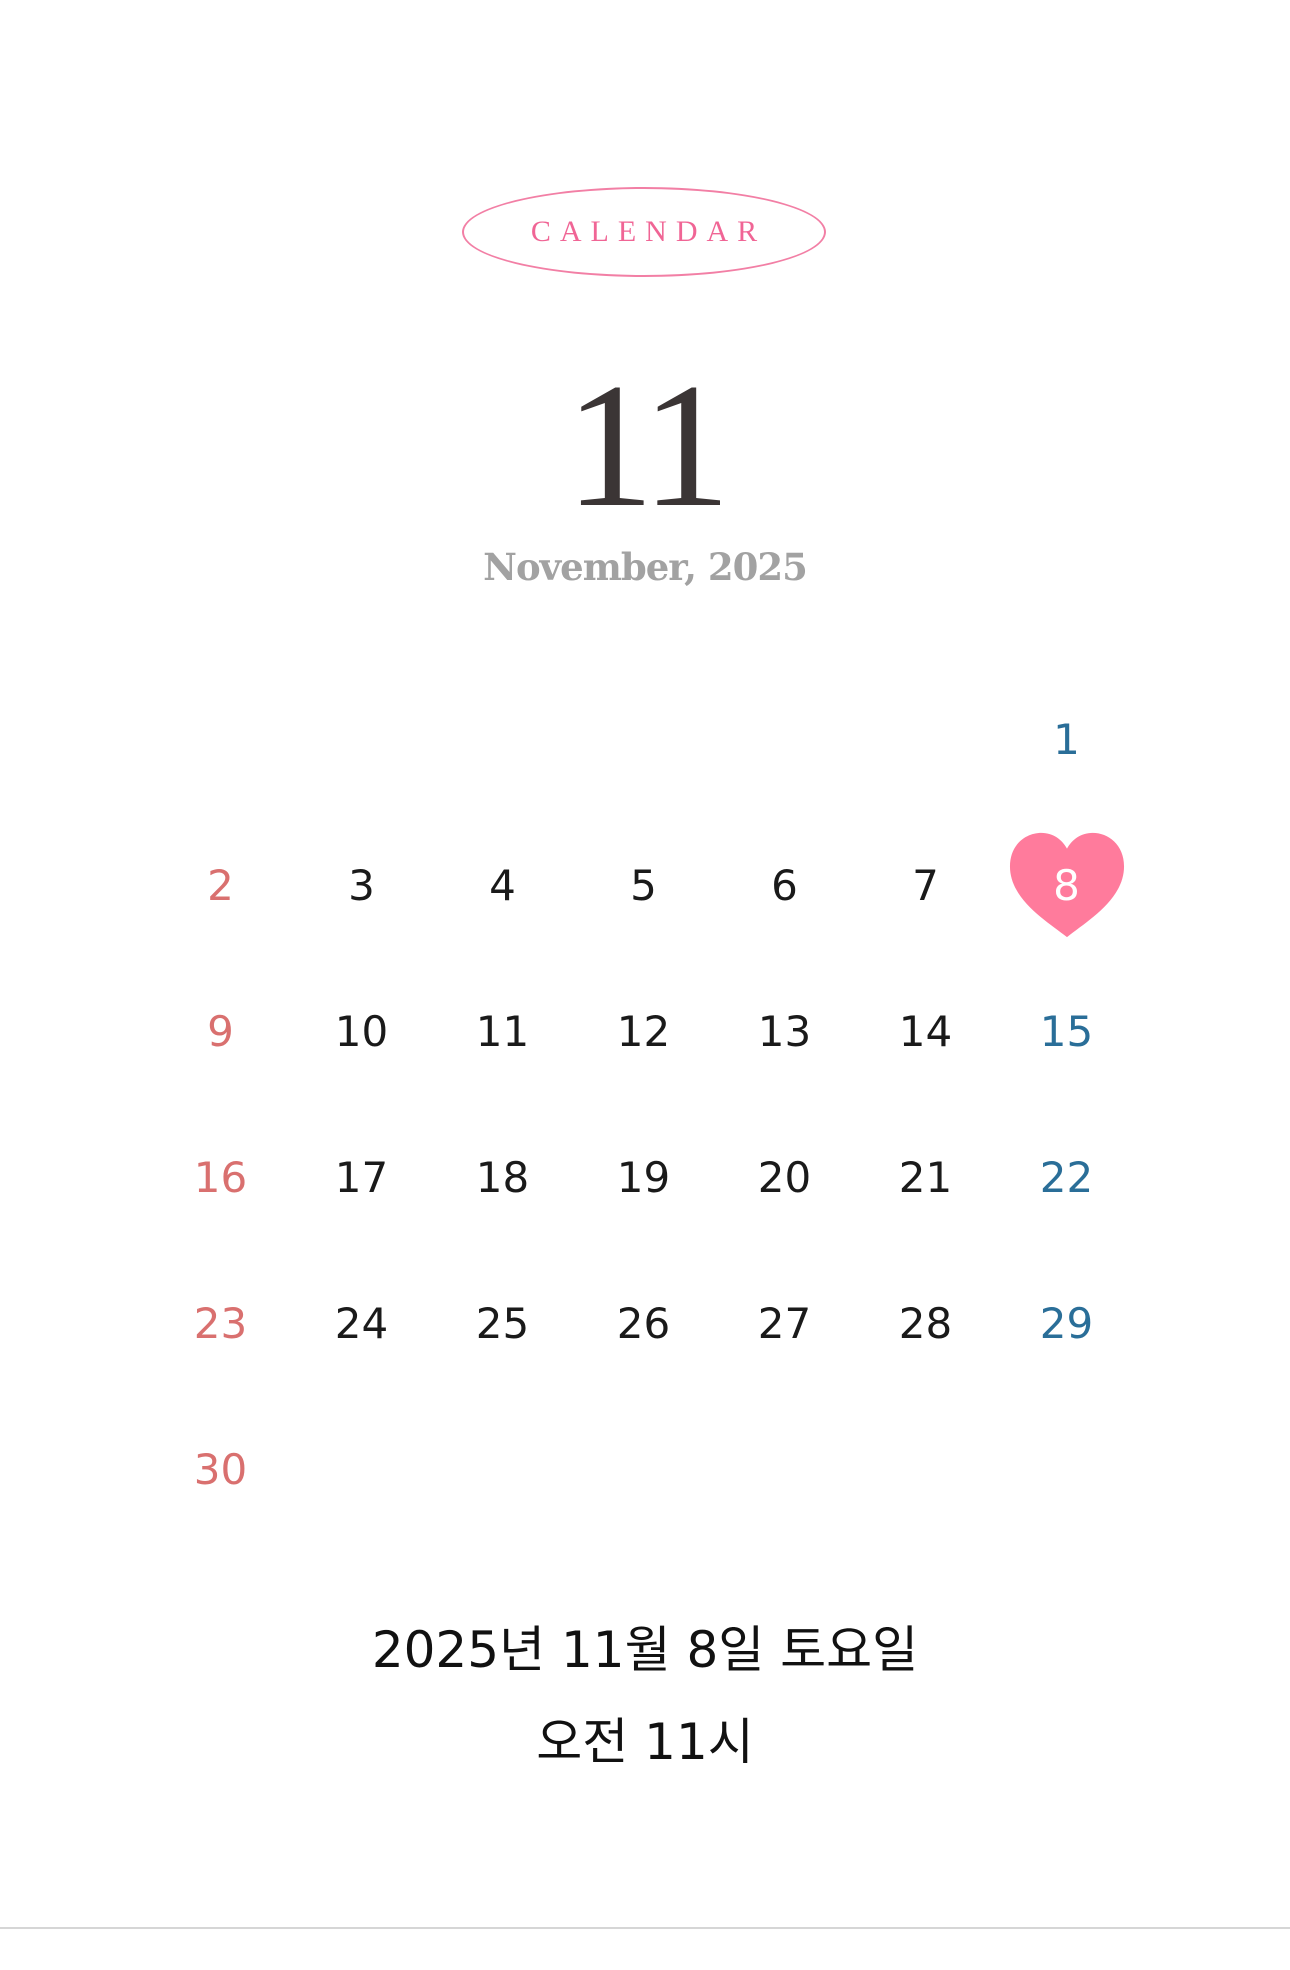 This screenshot has width=1290, height=1970. I want to click on calendar-day-number: 23, so click(220, 1323).